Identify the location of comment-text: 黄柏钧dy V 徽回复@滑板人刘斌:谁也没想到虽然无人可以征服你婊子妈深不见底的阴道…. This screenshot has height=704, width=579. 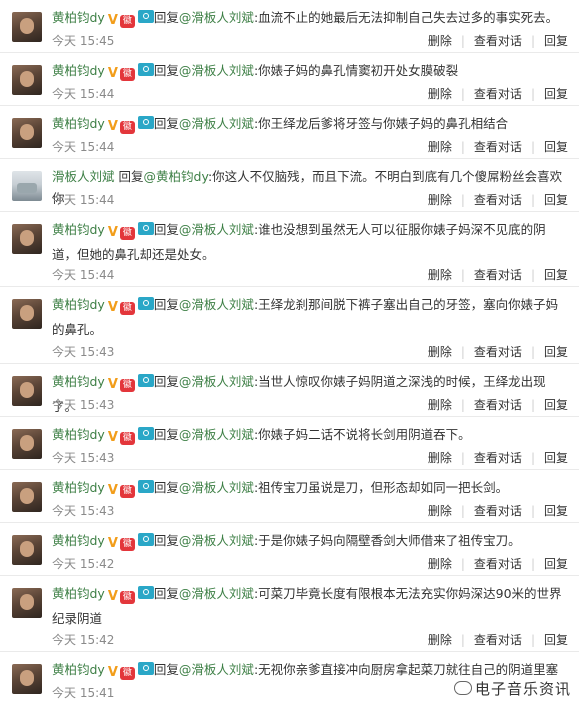
(309, 242).